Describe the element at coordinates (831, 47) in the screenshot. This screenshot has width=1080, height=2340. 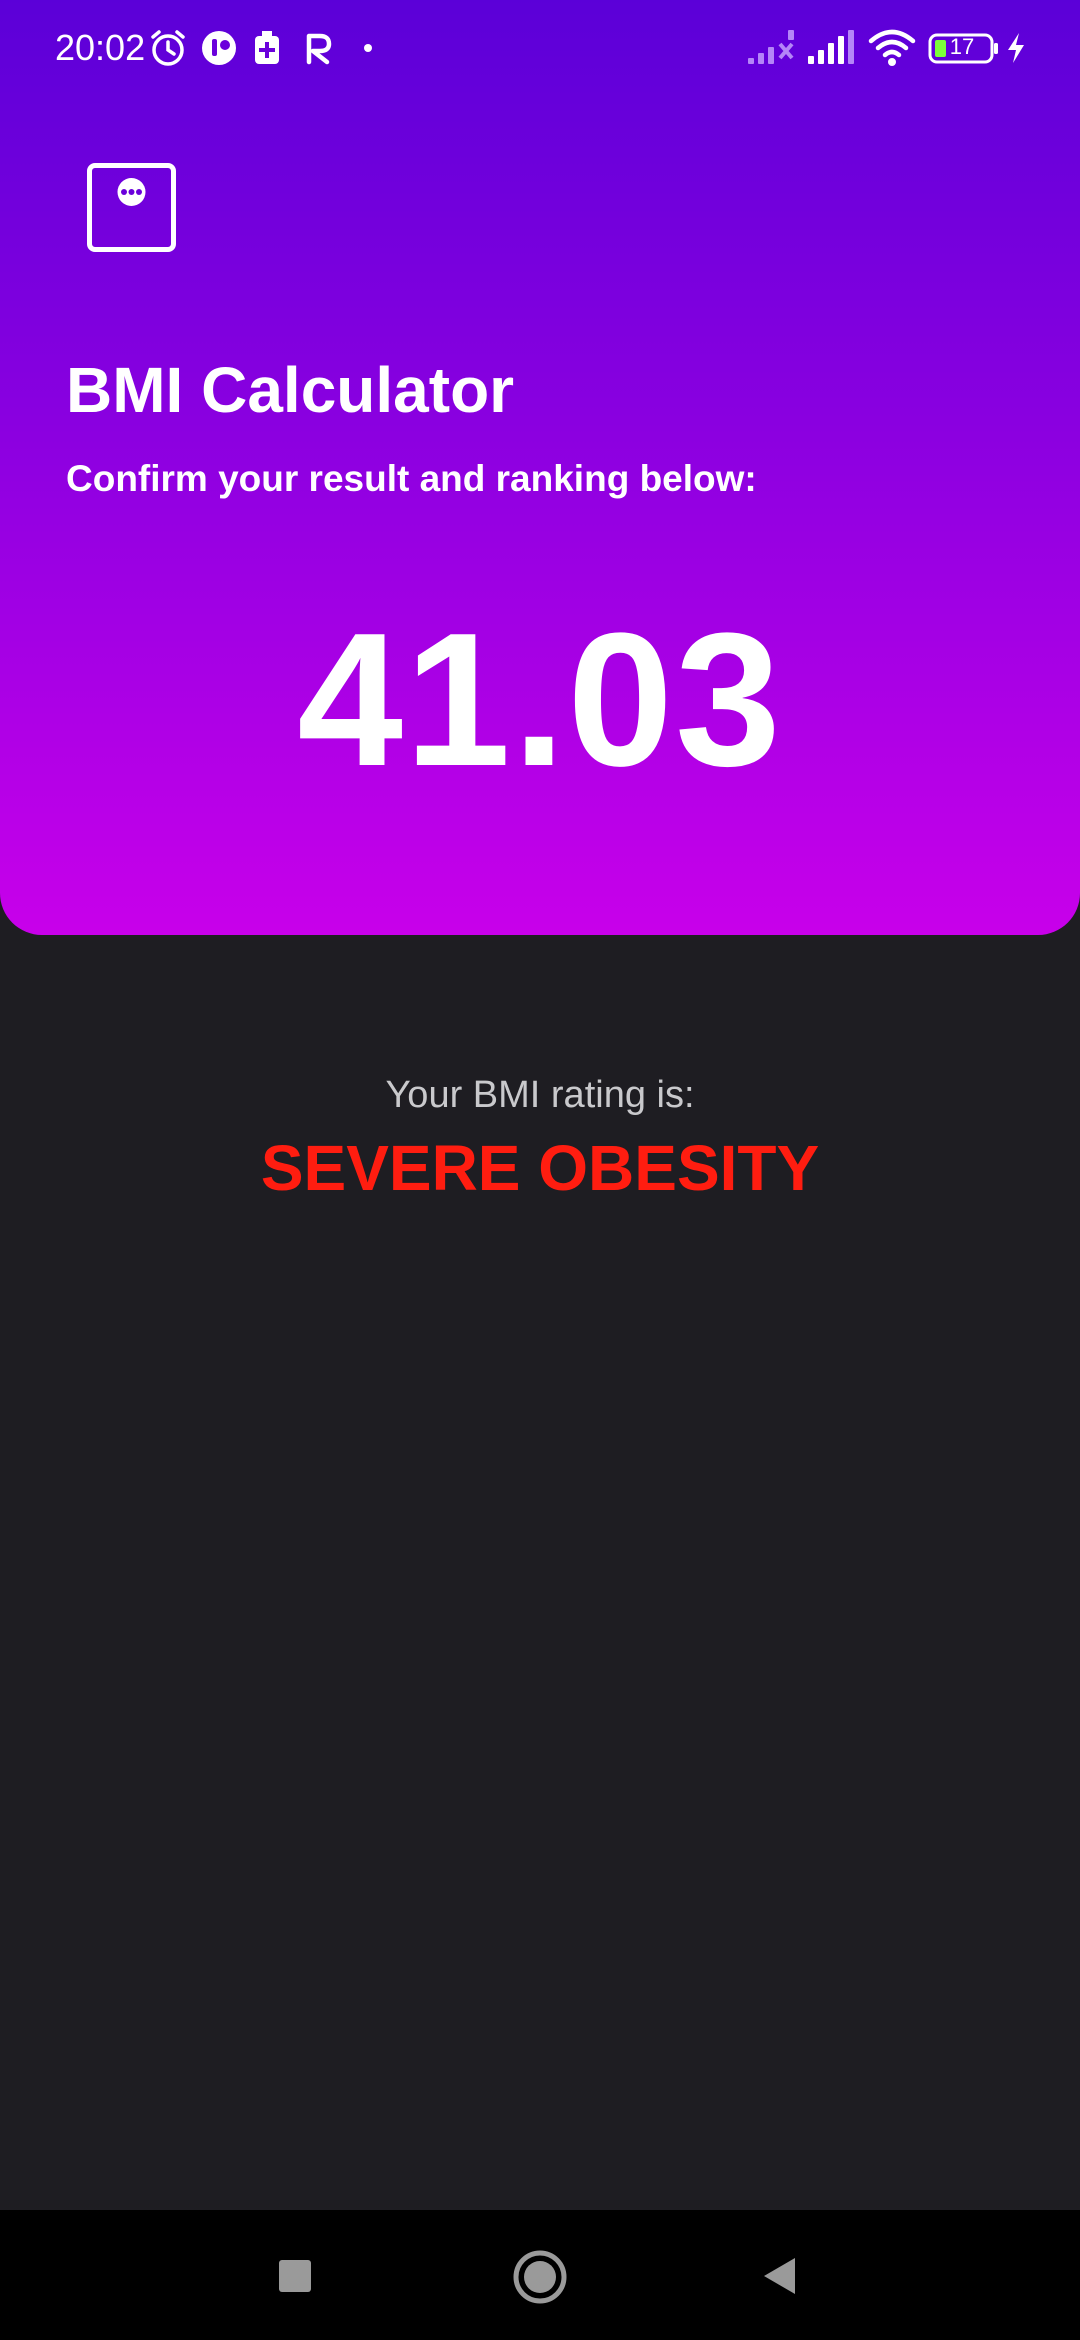
I see `signal-icon` at that location.